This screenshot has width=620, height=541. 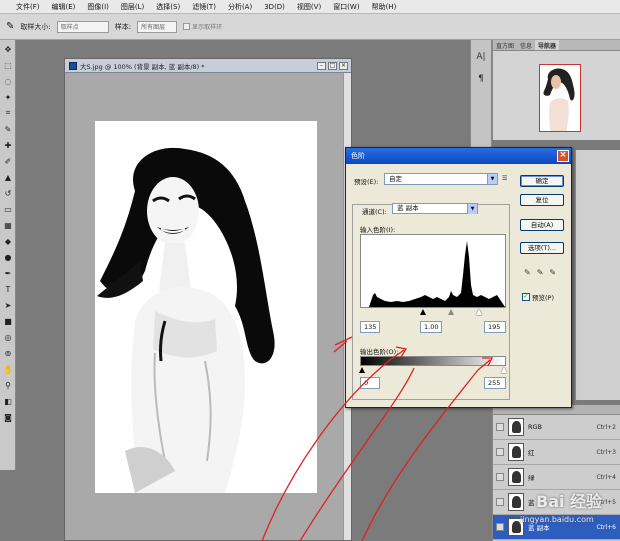 What do you see at coordinates (526, 45) in the screenshot?
I see `tab-info: 信息` at bounding box center [526, 45].